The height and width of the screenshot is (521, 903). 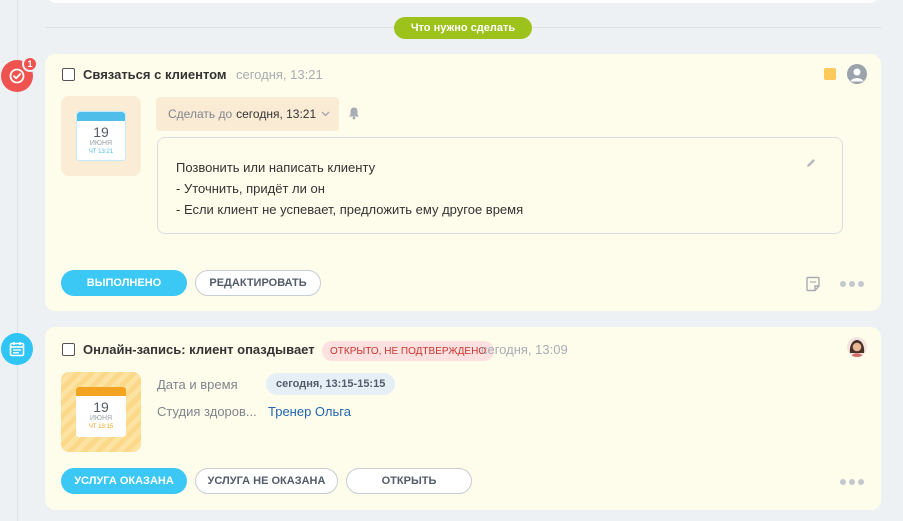 I want to click on booking-calendar-thumb: 19 ИЮНЯ ЧТ 13:15, so click(x=101, y=412).